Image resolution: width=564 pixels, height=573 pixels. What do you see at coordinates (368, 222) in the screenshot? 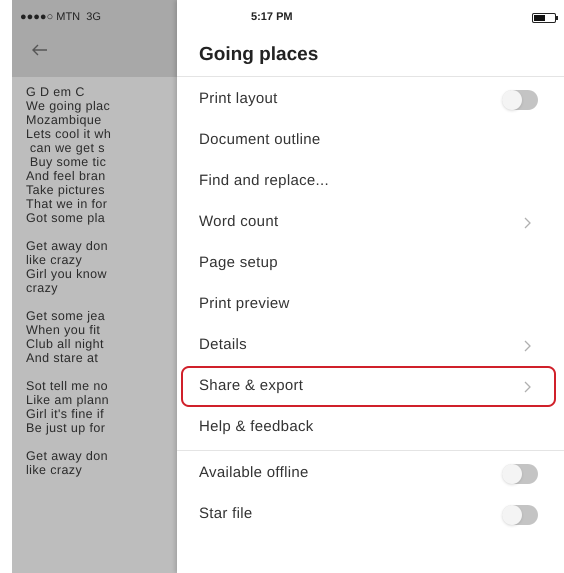
I see `menu-item: Word count` at bounding box center [368, 222].